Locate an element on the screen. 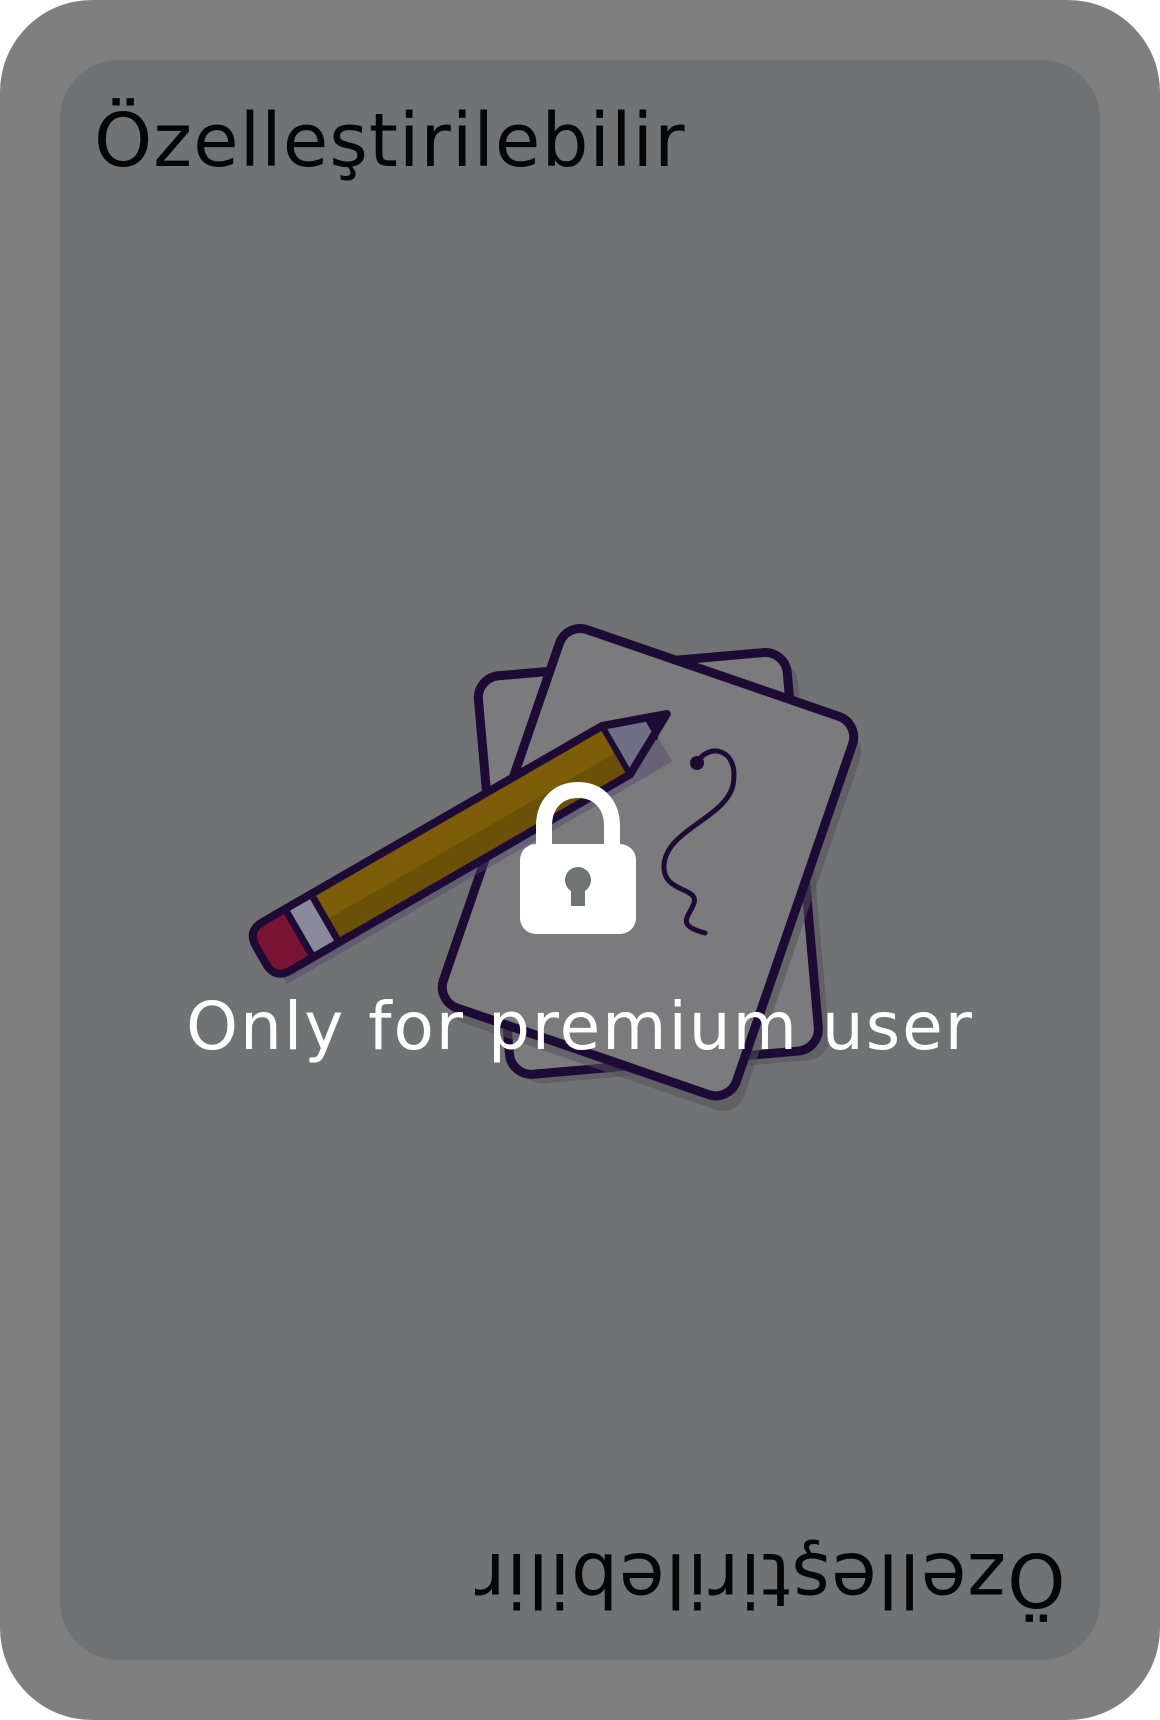  lock-icon is located at coordinates (578, 858).